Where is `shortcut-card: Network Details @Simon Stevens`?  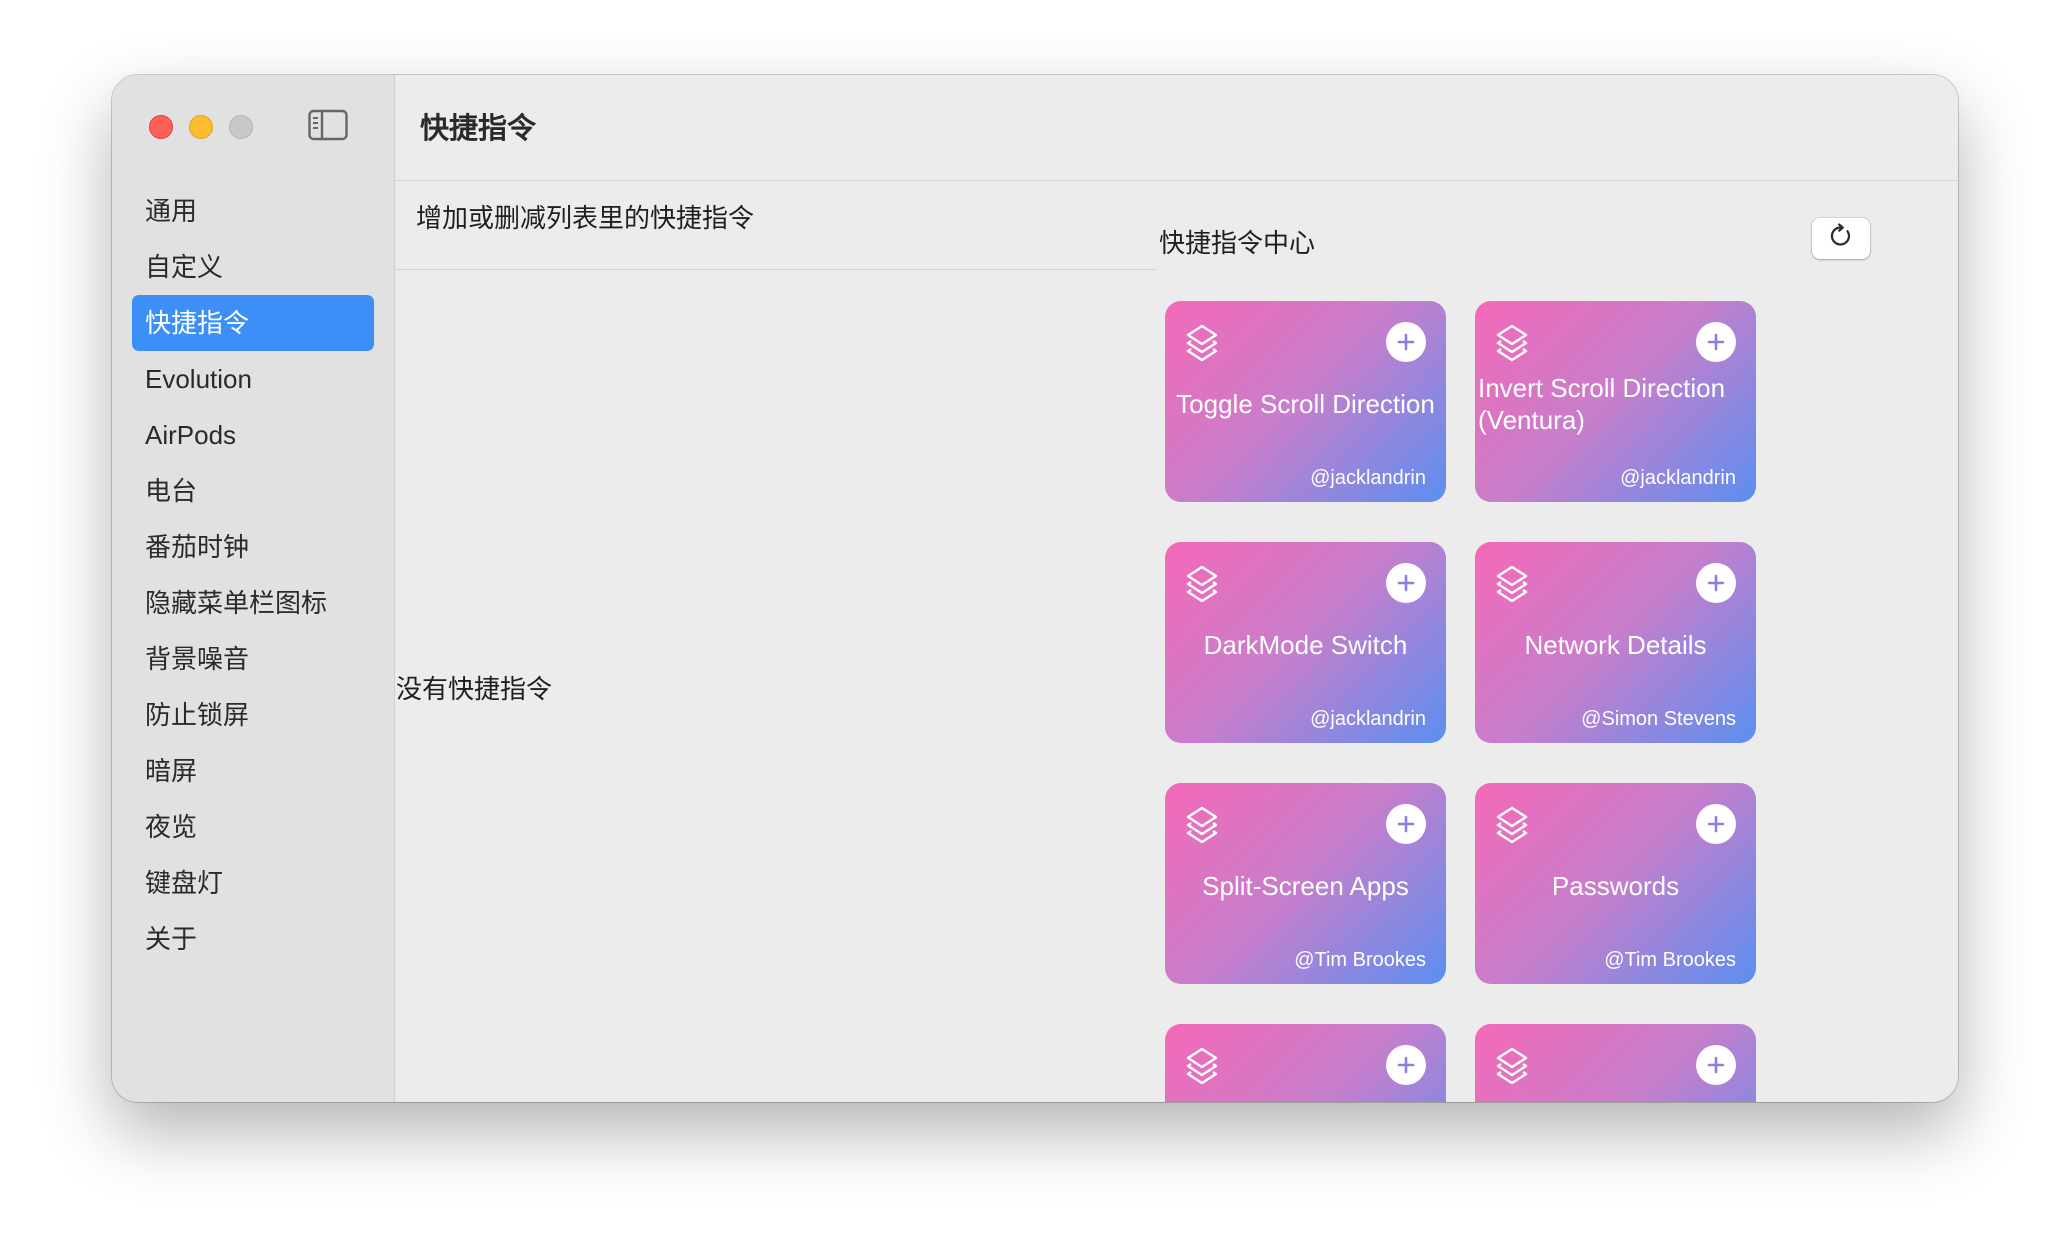
shortcut-card: Network Details @Simon Stevens is located at coordinates (1615, 642).